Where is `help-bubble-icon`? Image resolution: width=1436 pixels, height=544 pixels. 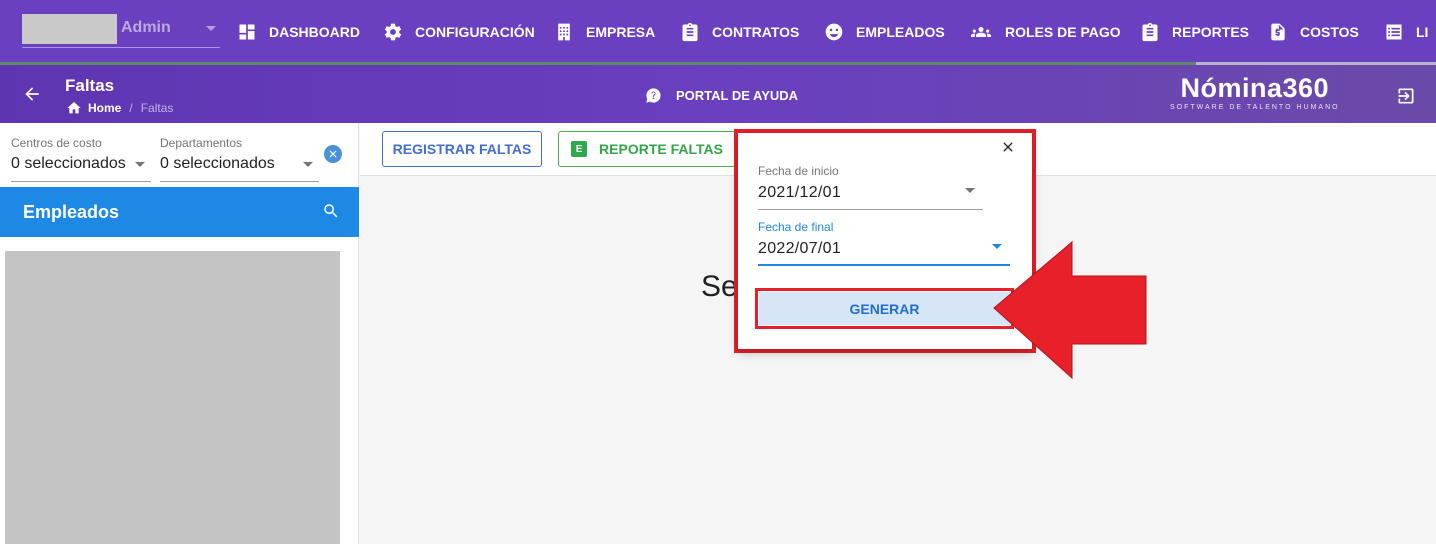 help-bubble-icon is located at coordinates (653, 95).